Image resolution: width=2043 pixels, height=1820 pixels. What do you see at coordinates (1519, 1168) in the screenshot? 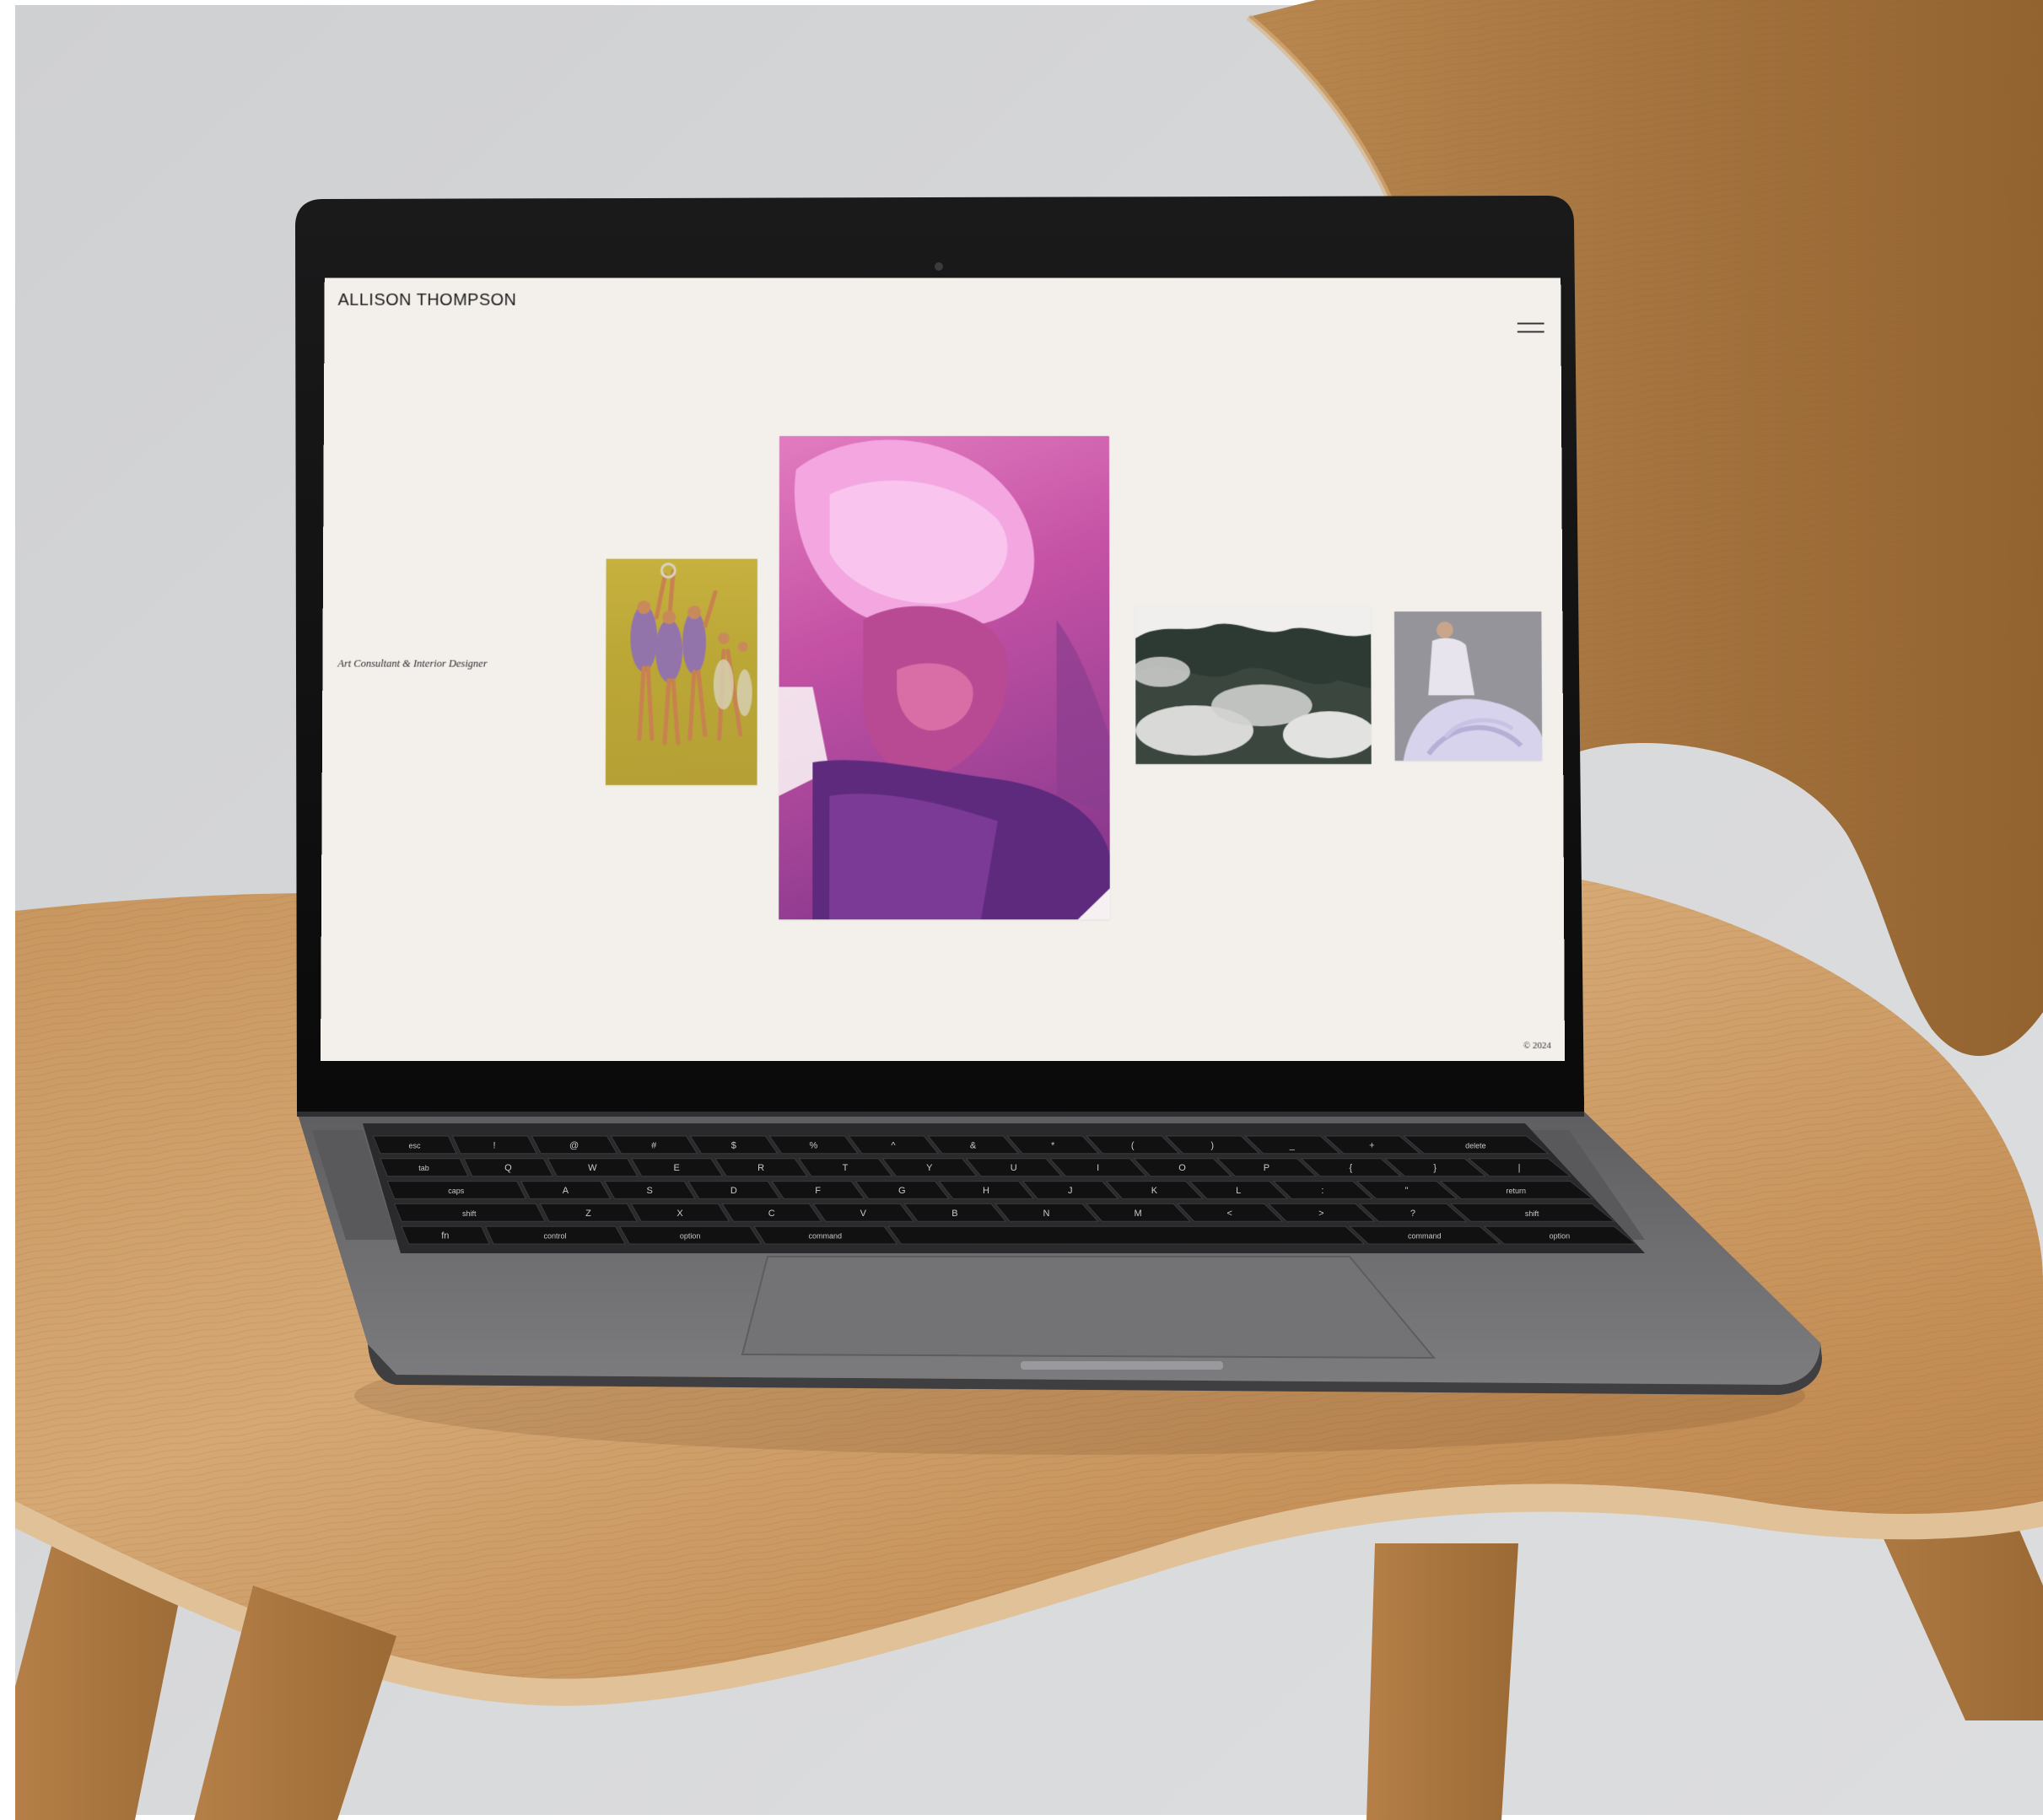
I see `keyboard-key-label: |` at bounding box center [1519, 1168].